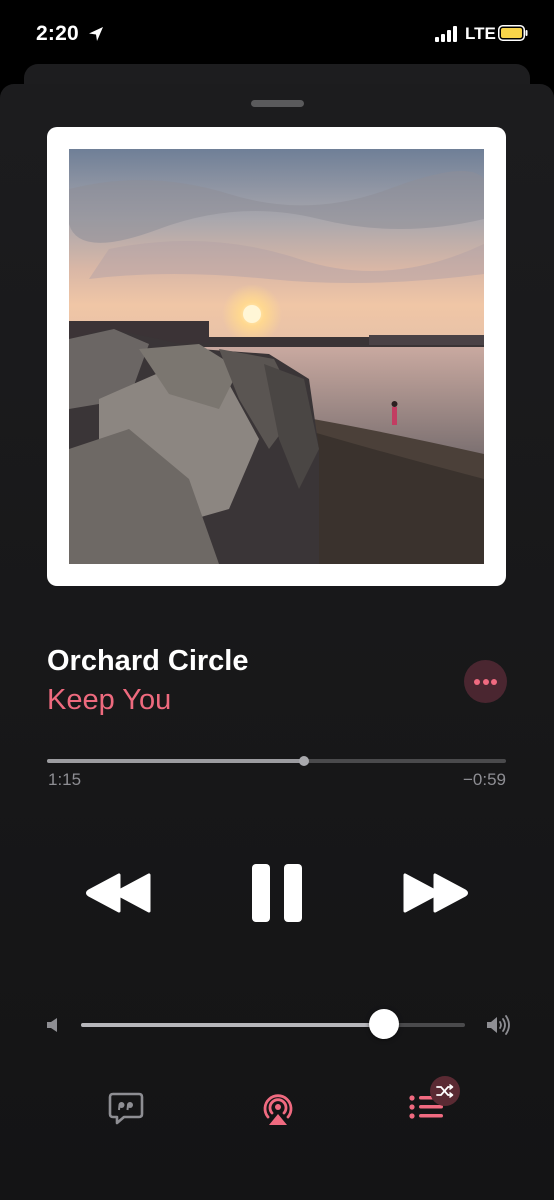  What do you see at coordinates (277, 893) in the screenshot?
I see `pause-icon` at bounding box center [277, 893].